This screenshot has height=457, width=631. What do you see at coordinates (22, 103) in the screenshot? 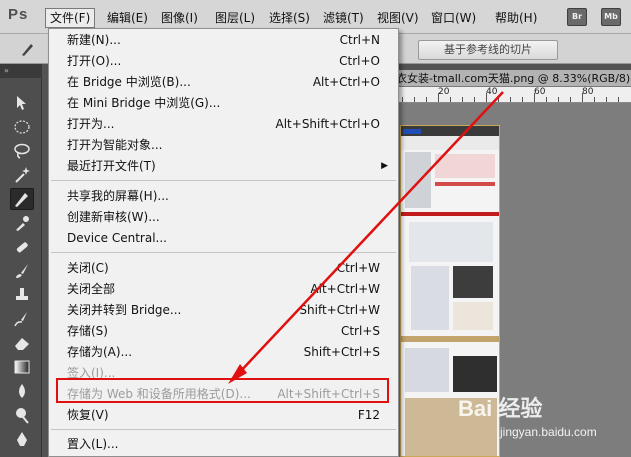
I see `move-tool-icon` at bounding box center [22, 103].